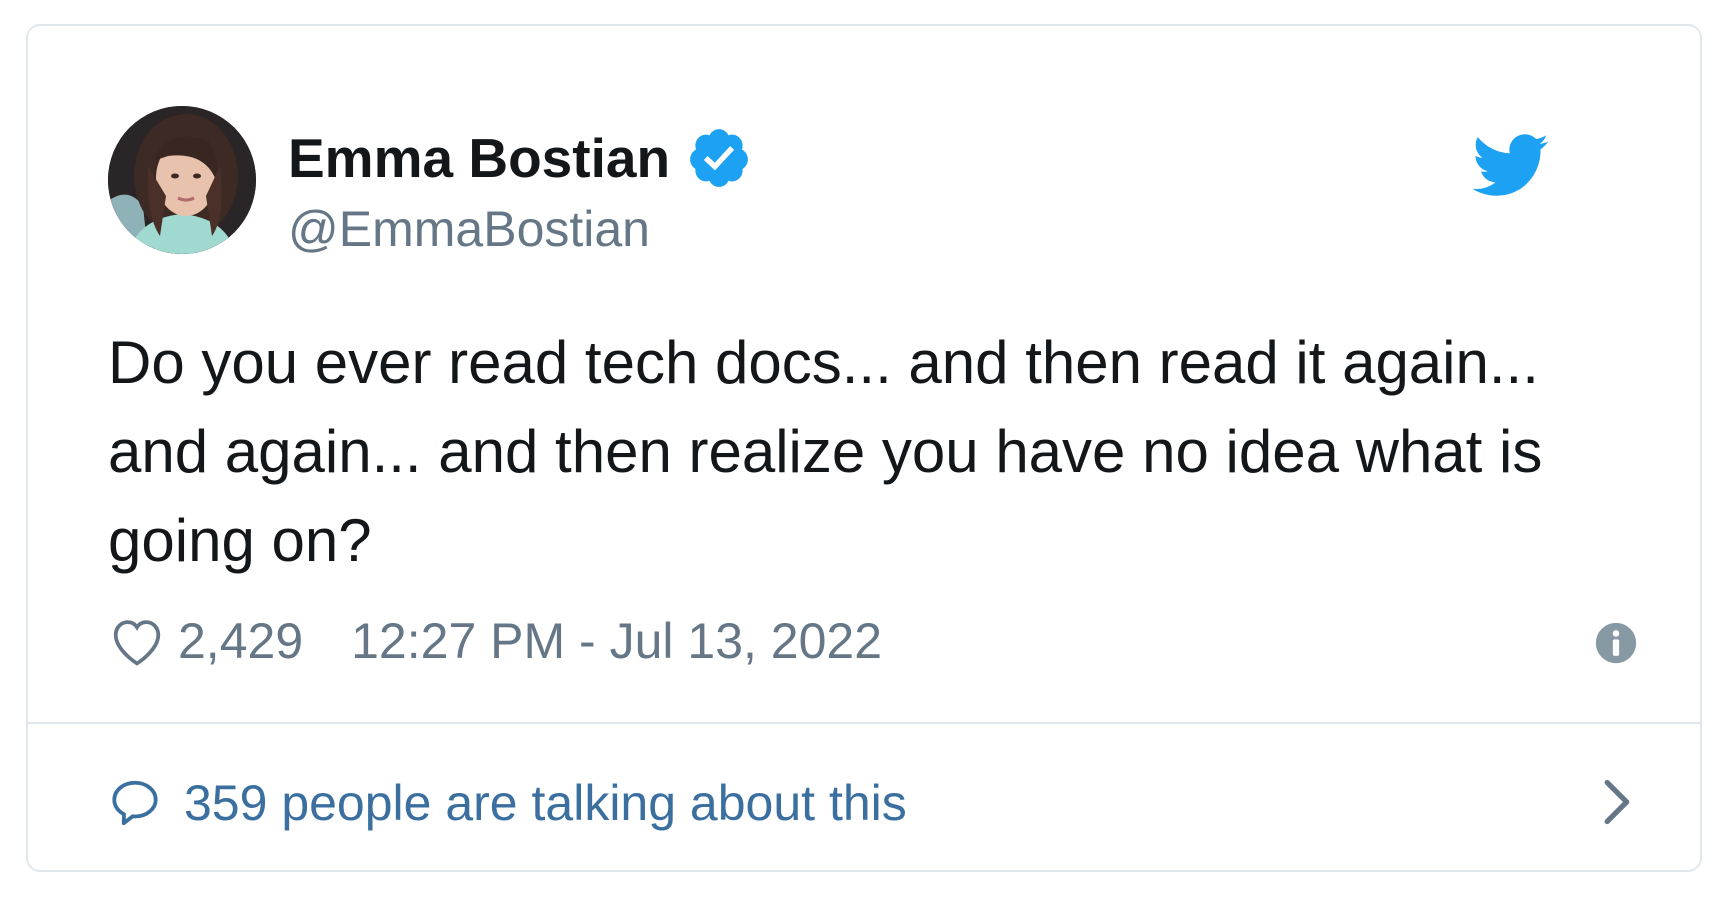 This screenshot has height=900, width=1728. I want to click on divider, so click(864, 723).